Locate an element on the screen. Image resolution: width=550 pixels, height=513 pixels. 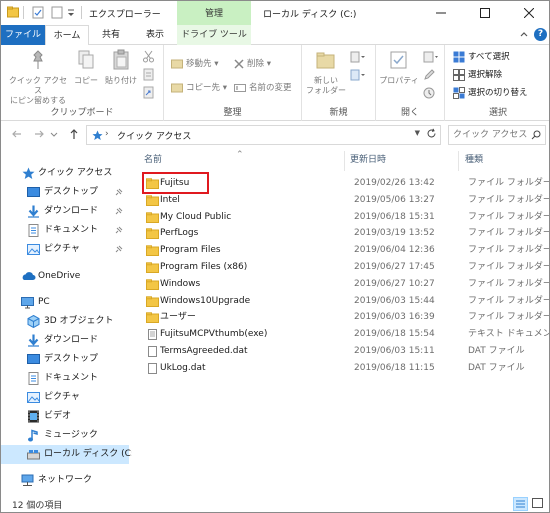
new-item-icon is located at coordinates (358, 57).